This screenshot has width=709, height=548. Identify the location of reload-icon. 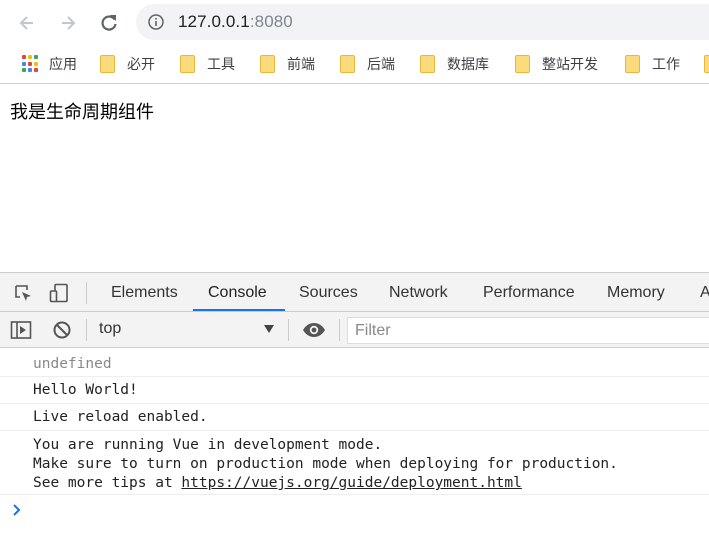
(109, 23).